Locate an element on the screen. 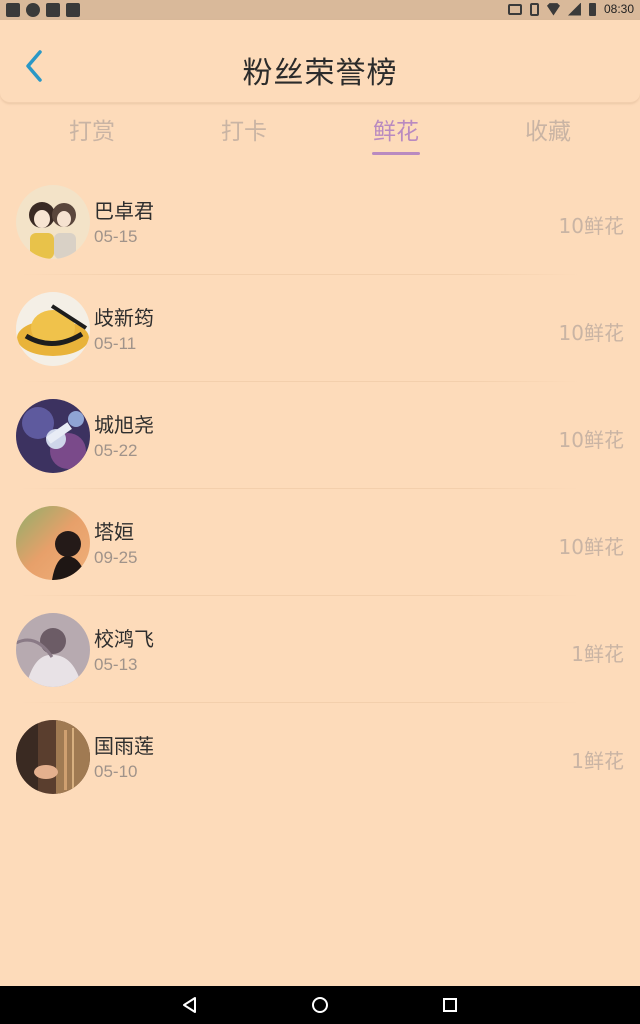  status-bar: 08:30 is located at coordinates (320, 10).